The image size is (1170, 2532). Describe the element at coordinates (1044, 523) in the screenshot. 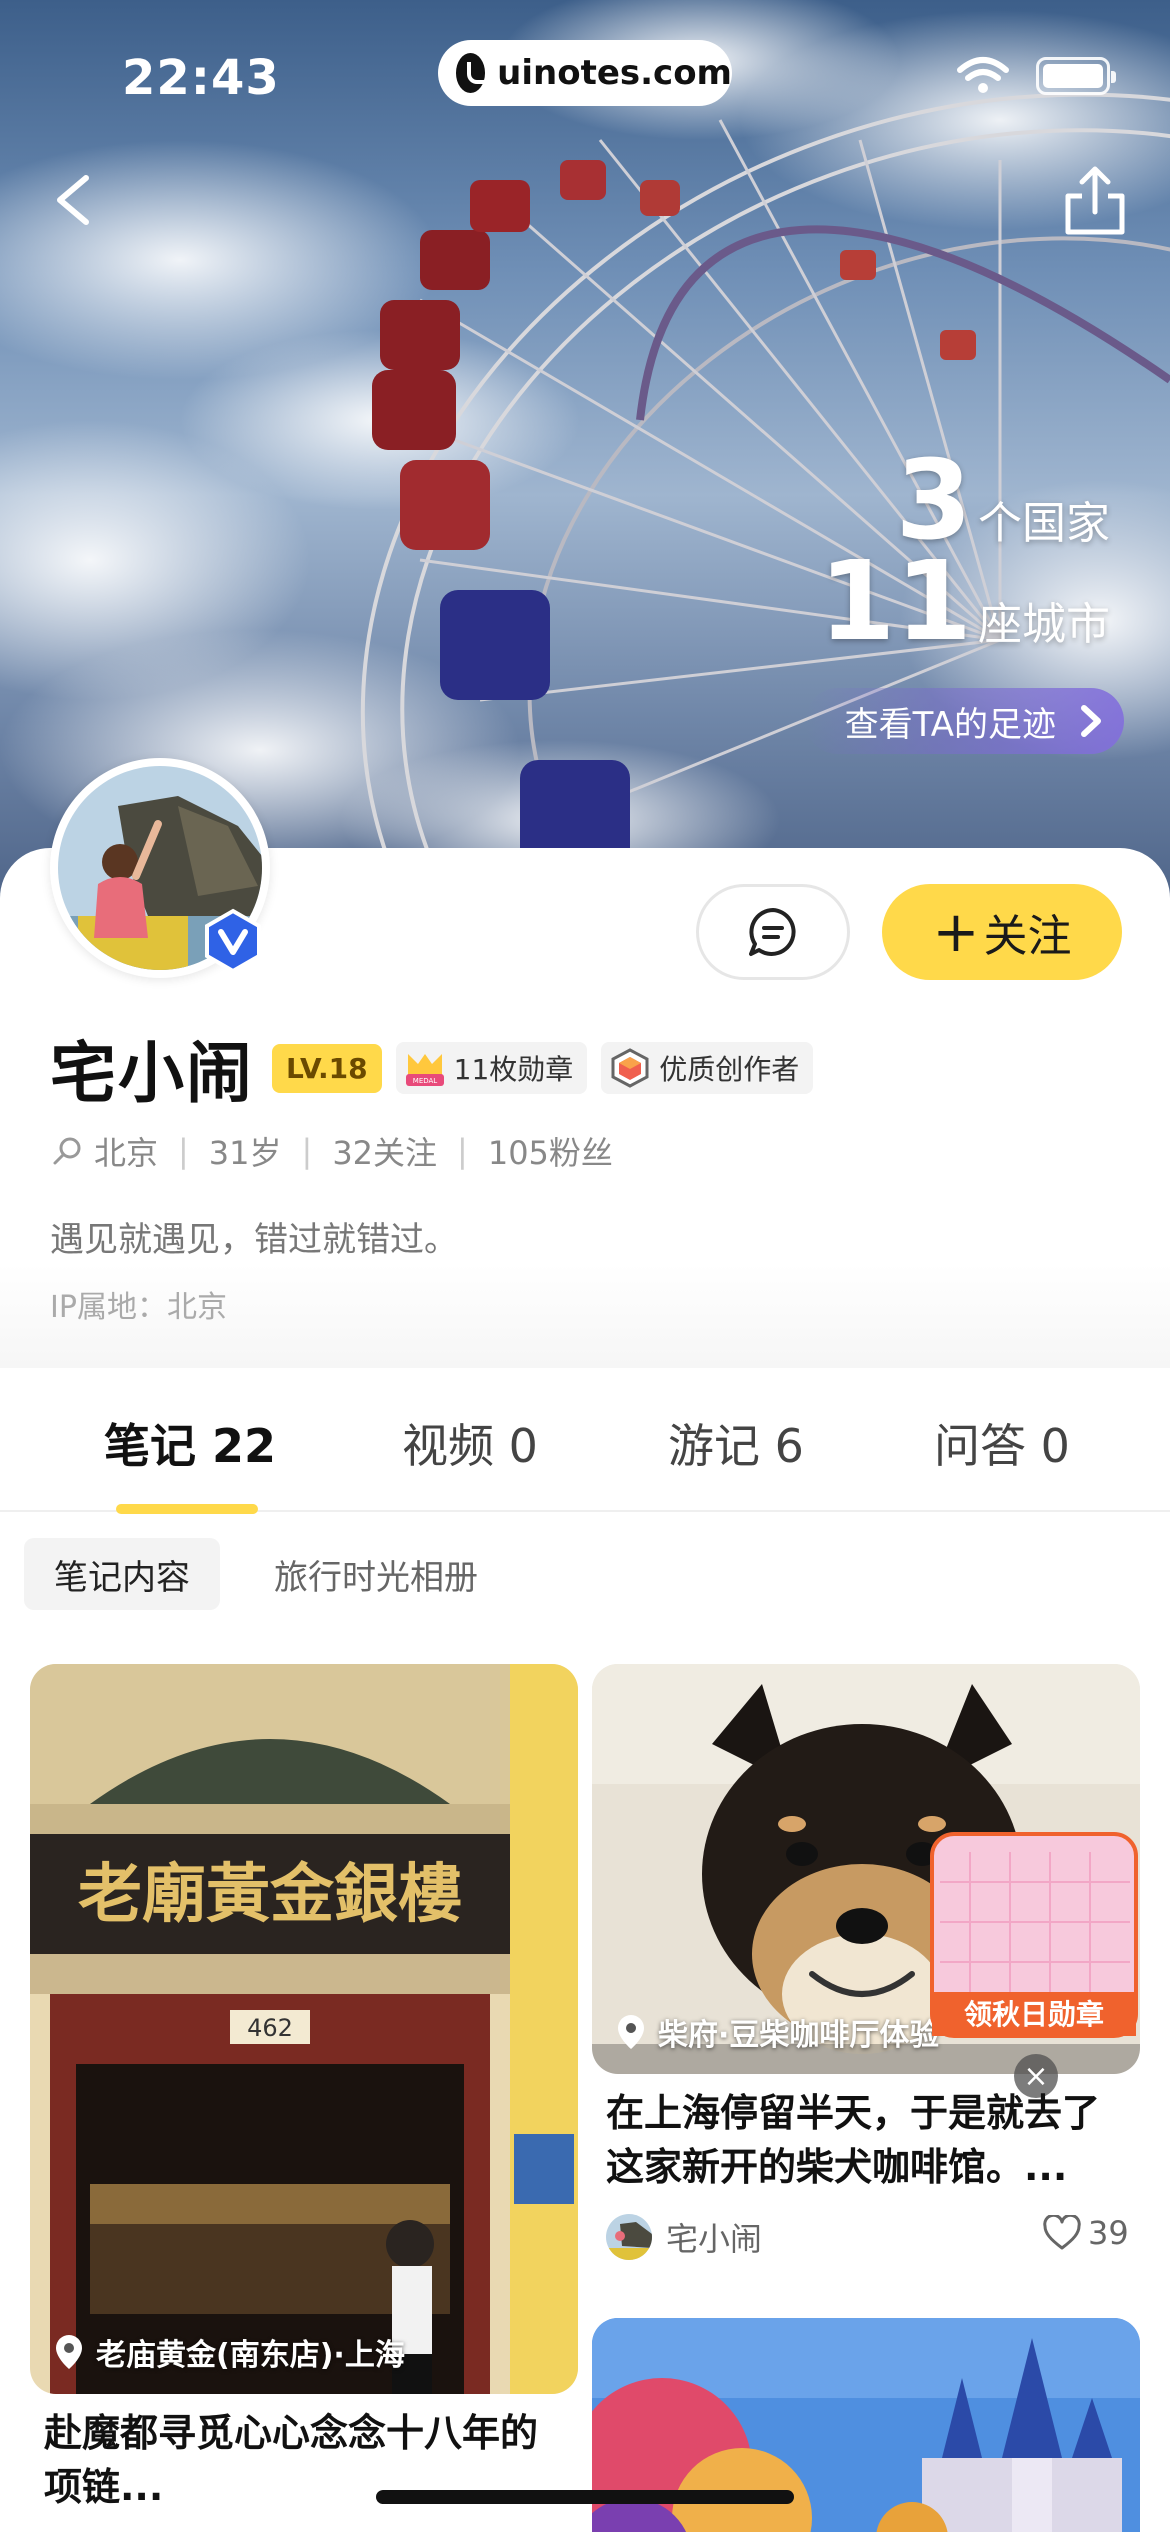

I see `countries-unit: 个国家` at that location.